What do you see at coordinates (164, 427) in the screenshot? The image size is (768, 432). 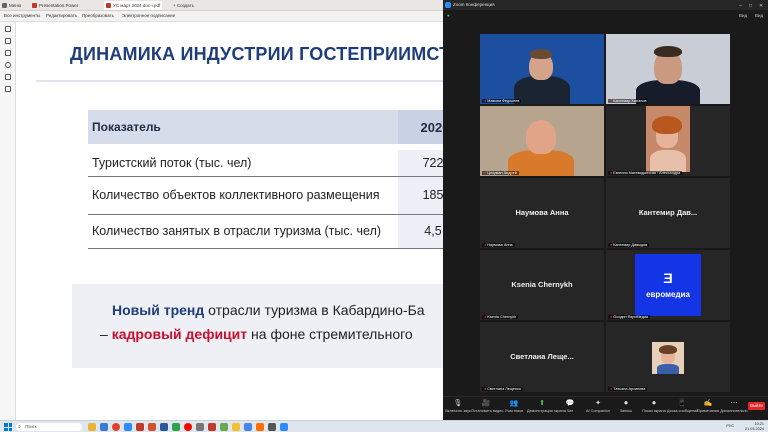 I see `word-icon` at bounding box center [164, 427].